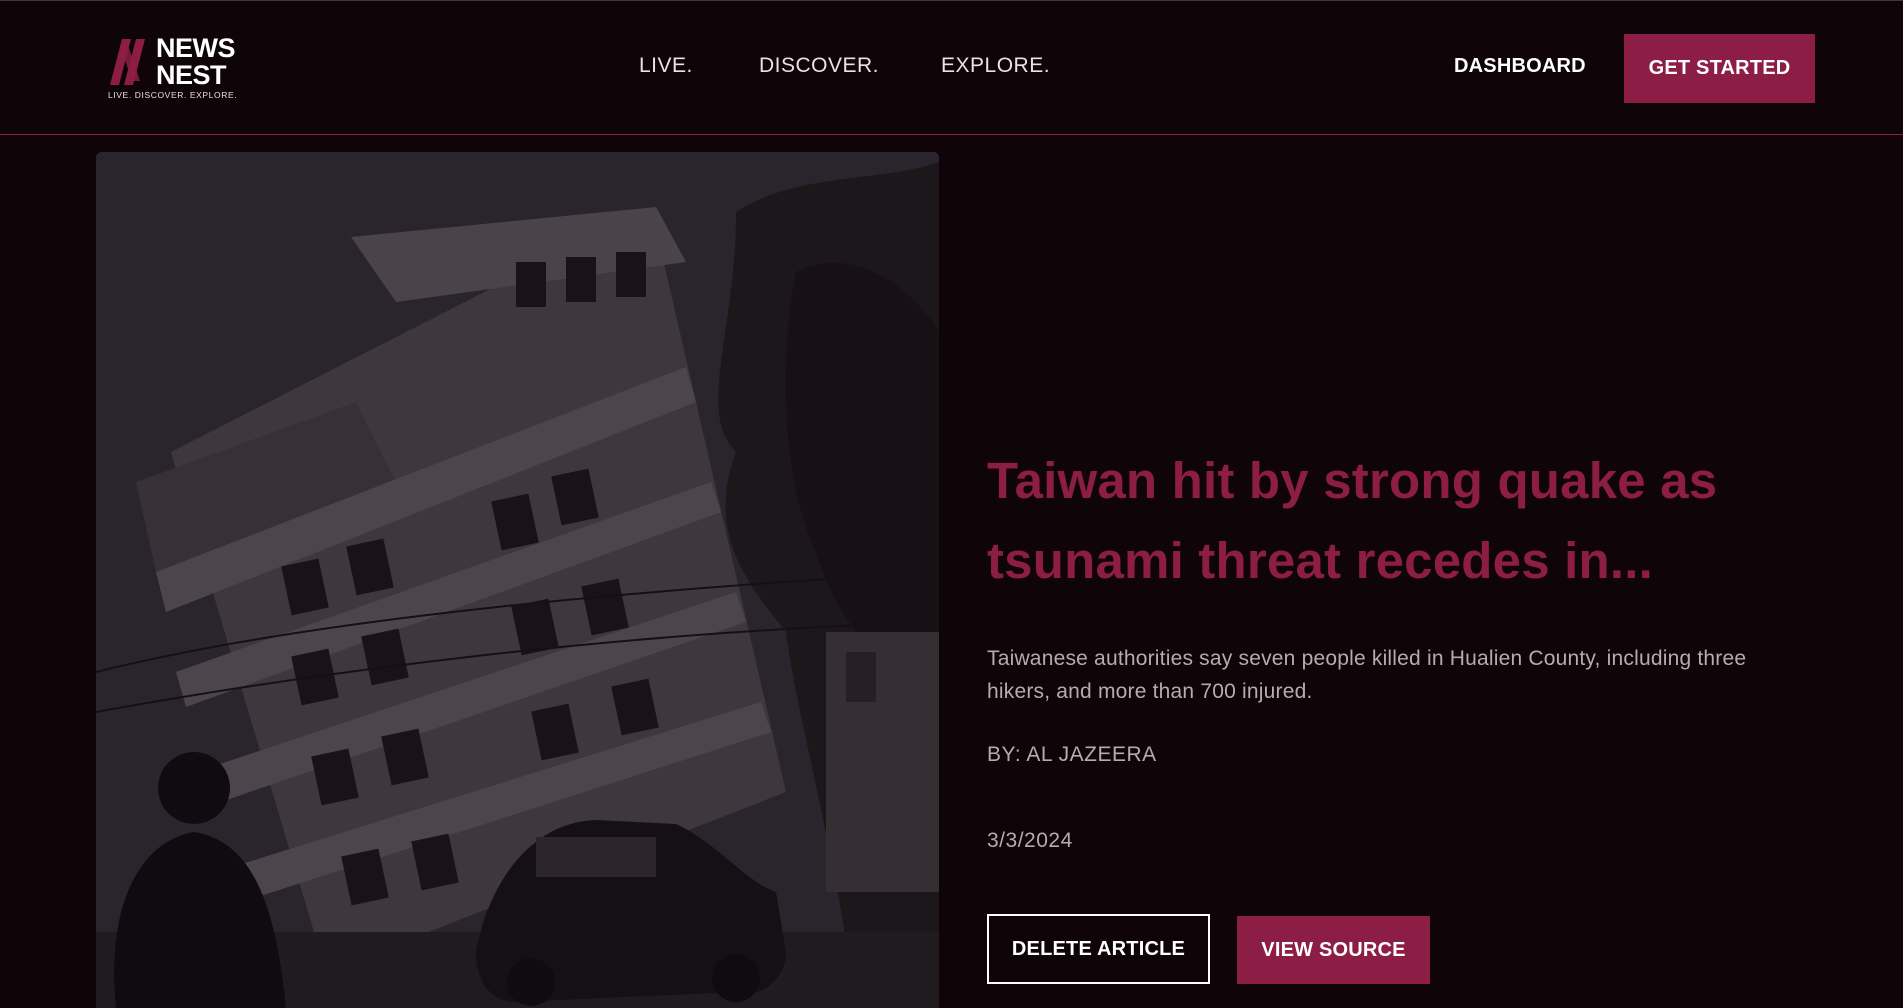  What do you see at coordinates (995, 66) in the screenshot?
I see `nav-explore: EXPLORE.` at bounding box center [995, 66].